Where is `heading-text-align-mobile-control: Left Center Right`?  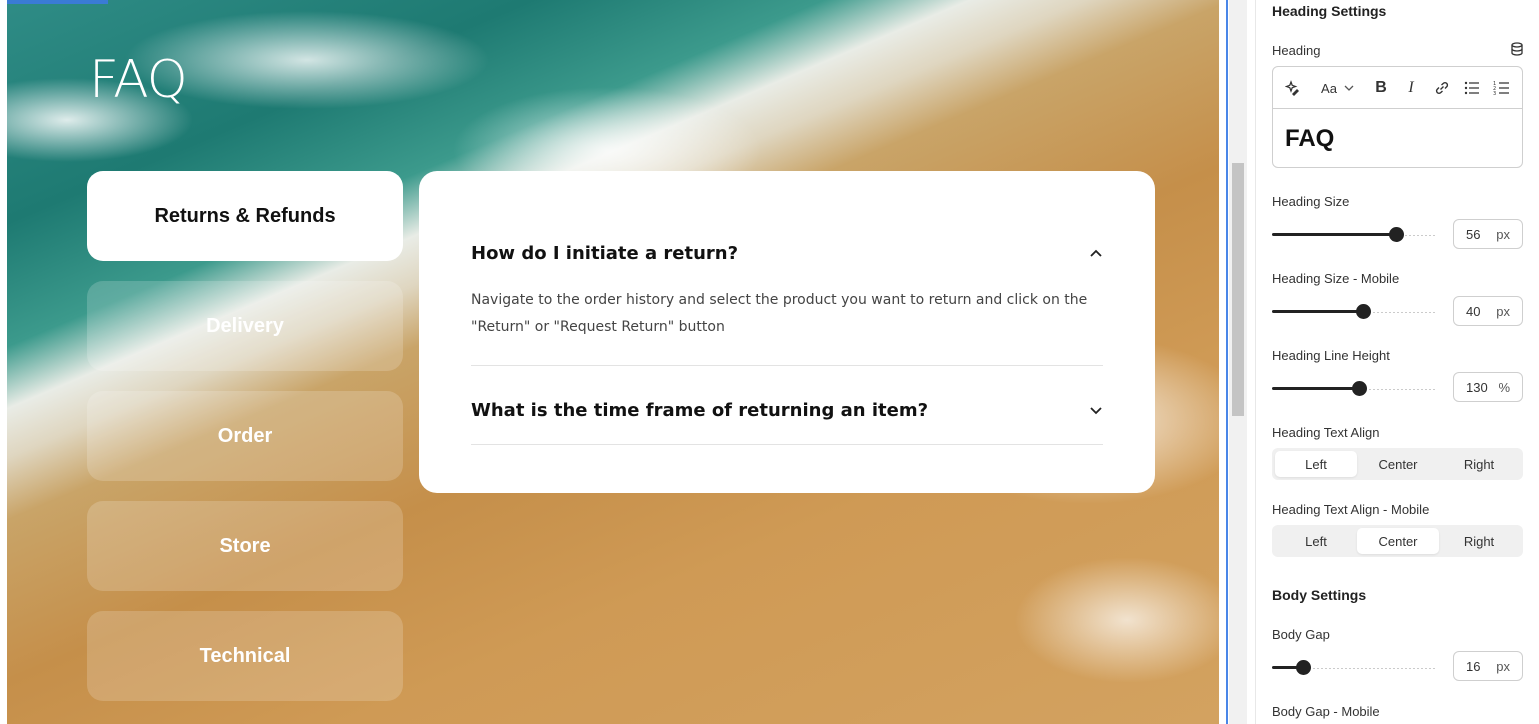
heading-text-align-mobile-control: Left Center Right is located at coordinates (1397, 541).